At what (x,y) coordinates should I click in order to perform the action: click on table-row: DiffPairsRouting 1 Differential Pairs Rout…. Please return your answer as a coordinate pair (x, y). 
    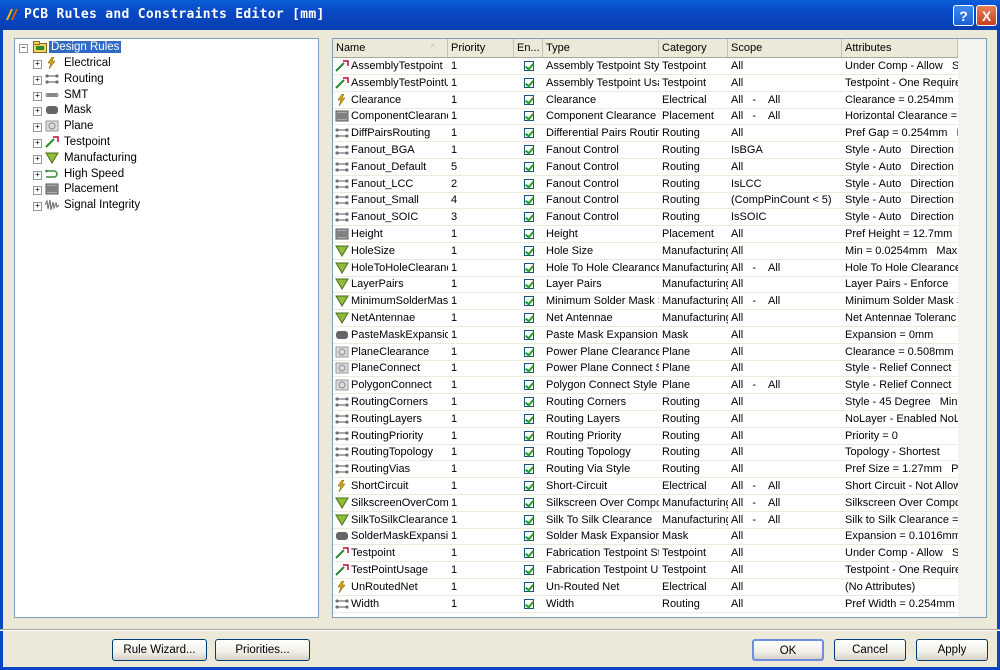
    Looking at the image, I should click on (645, 134).